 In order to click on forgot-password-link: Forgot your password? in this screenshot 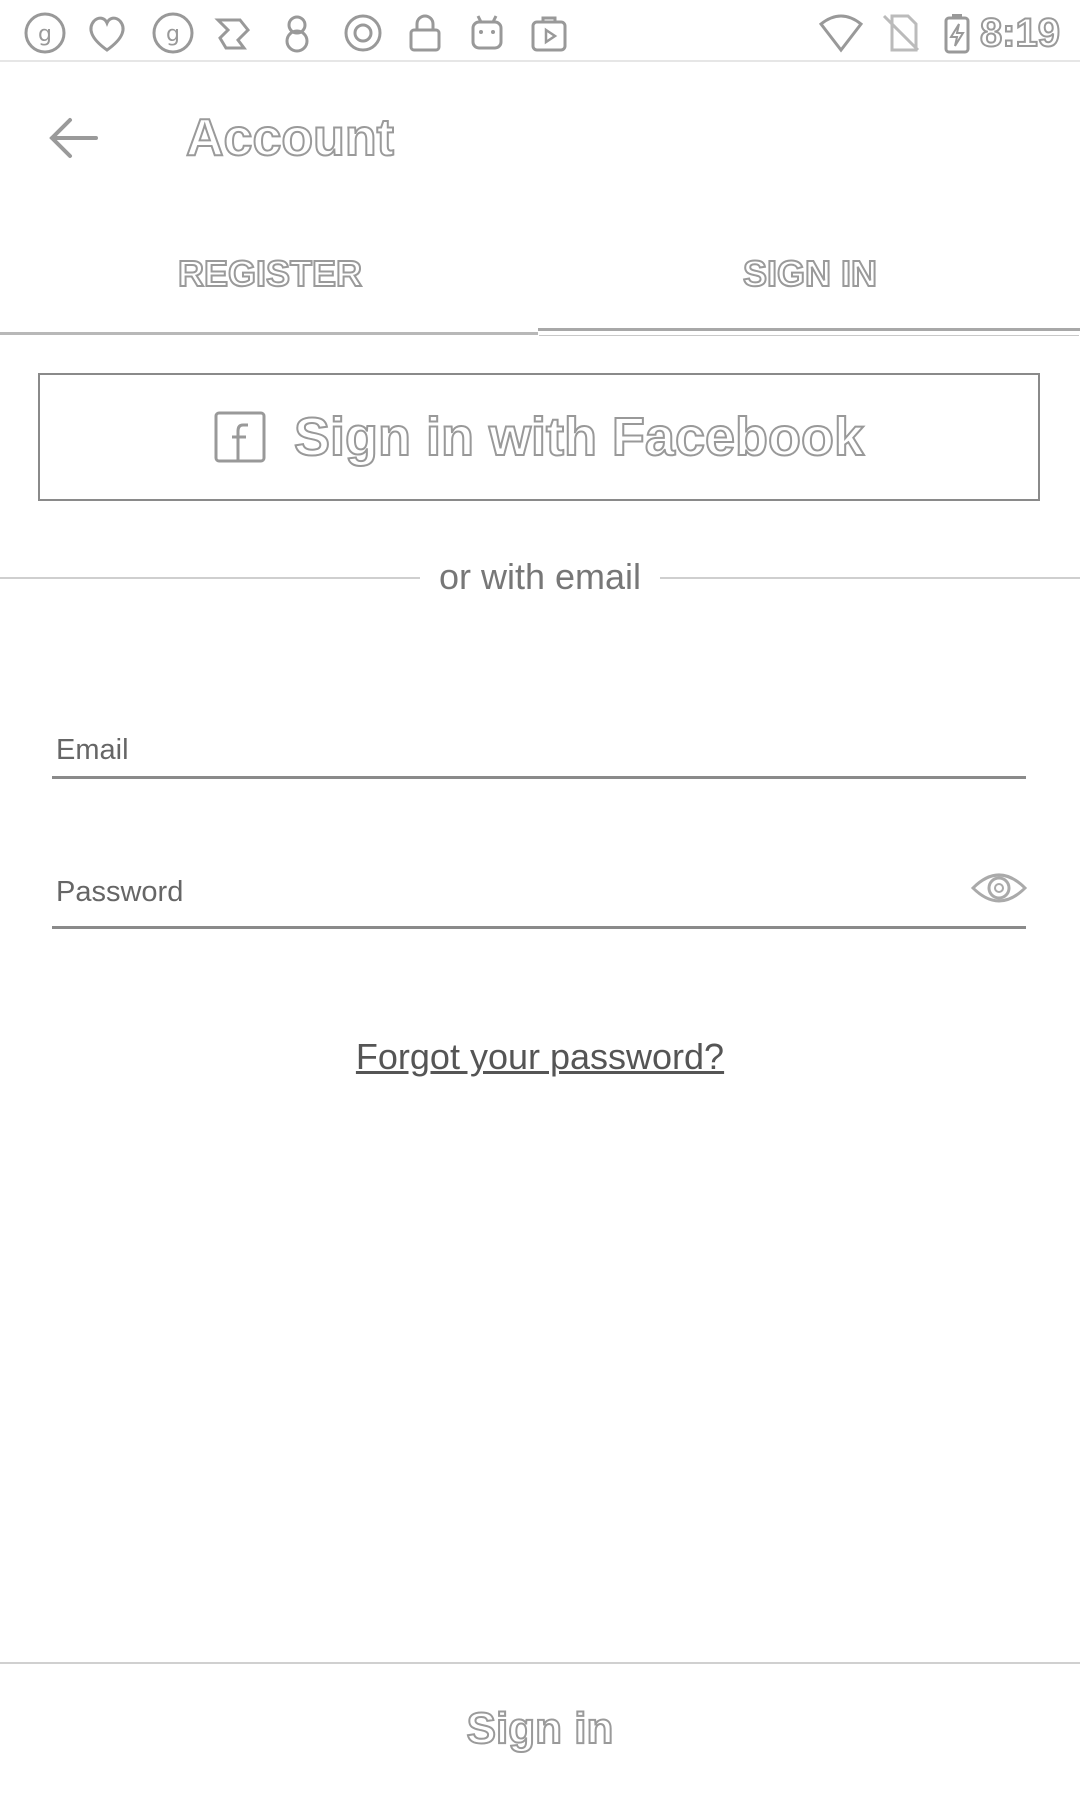, I will do `click(540, 1056)`.